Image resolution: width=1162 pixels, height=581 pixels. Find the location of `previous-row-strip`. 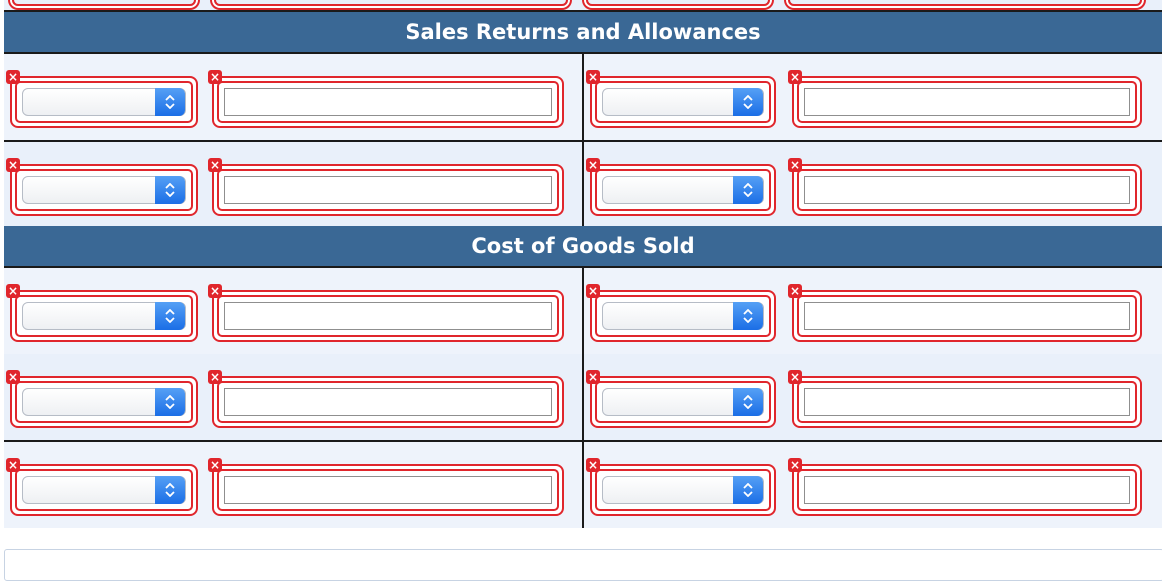

previous-row-strip is located at coordinates (583, 6).